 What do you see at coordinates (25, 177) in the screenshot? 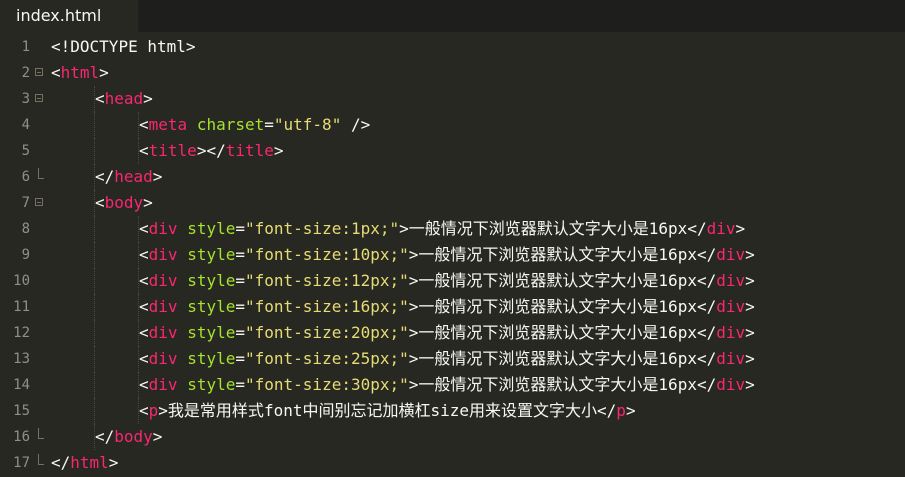
I see `line-number: 6` at bounding box center [25, 177].